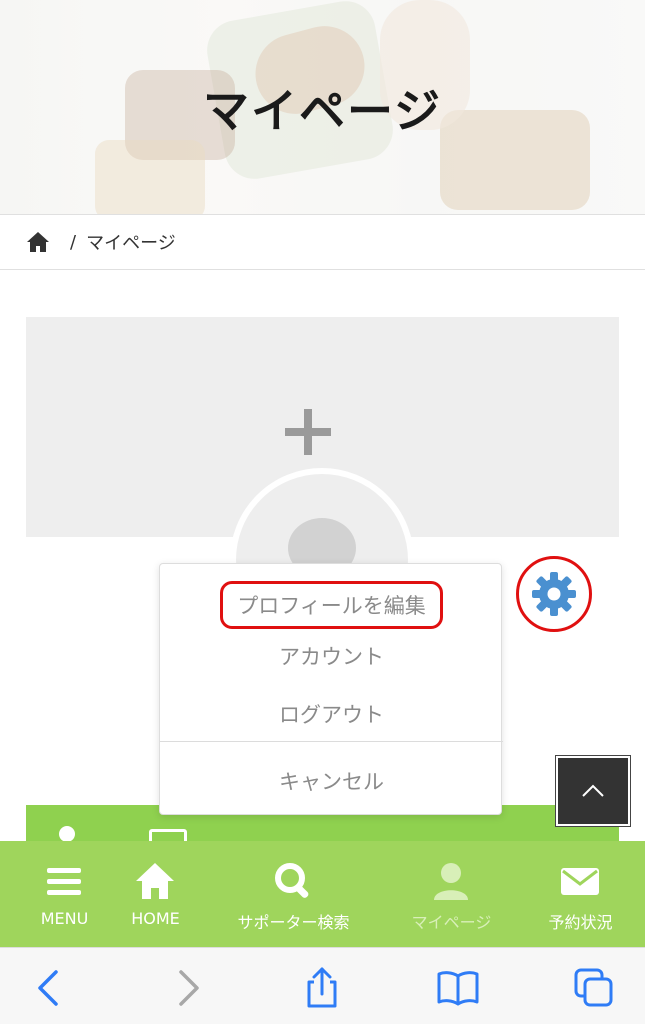  I want to click on back-icon, so click(50, 988).